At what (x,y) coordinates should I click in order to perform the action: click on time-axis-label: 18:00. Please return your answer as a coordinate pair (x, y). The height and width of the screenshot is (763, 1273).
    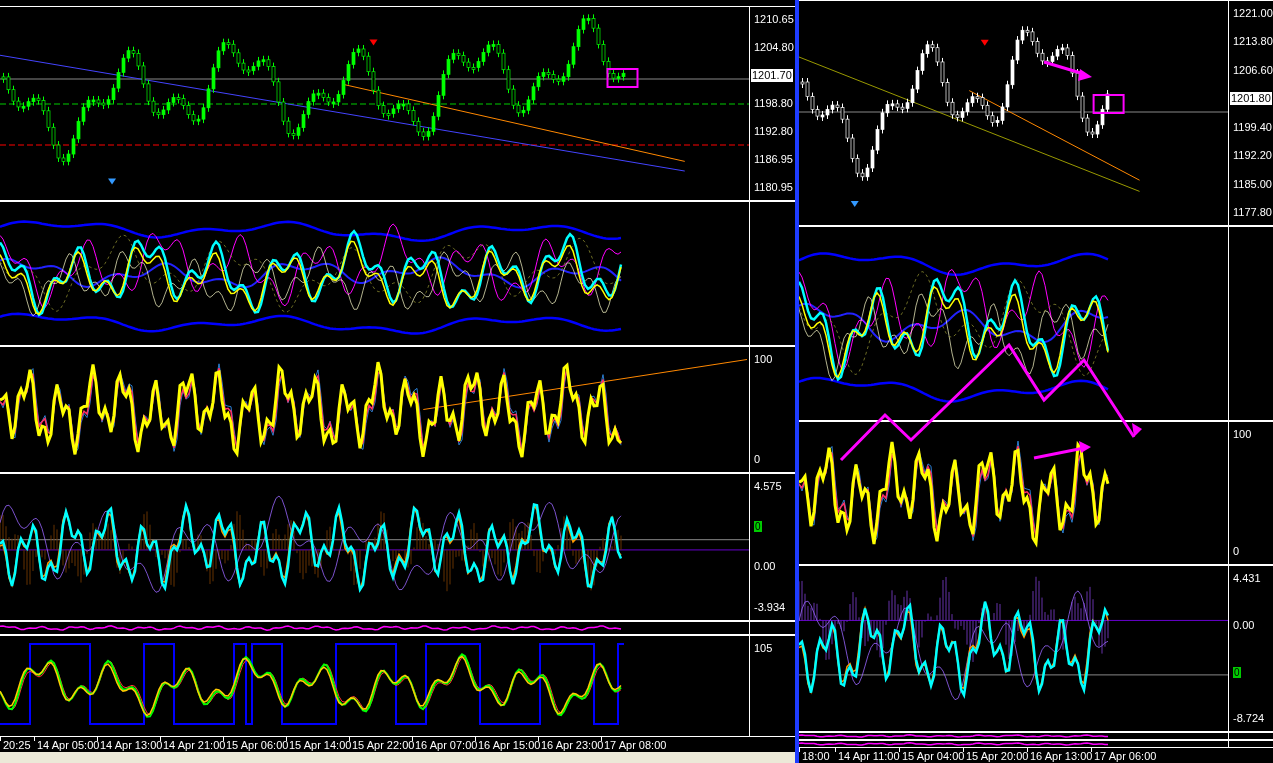
    Looking at the image, I should click on (816, 756).